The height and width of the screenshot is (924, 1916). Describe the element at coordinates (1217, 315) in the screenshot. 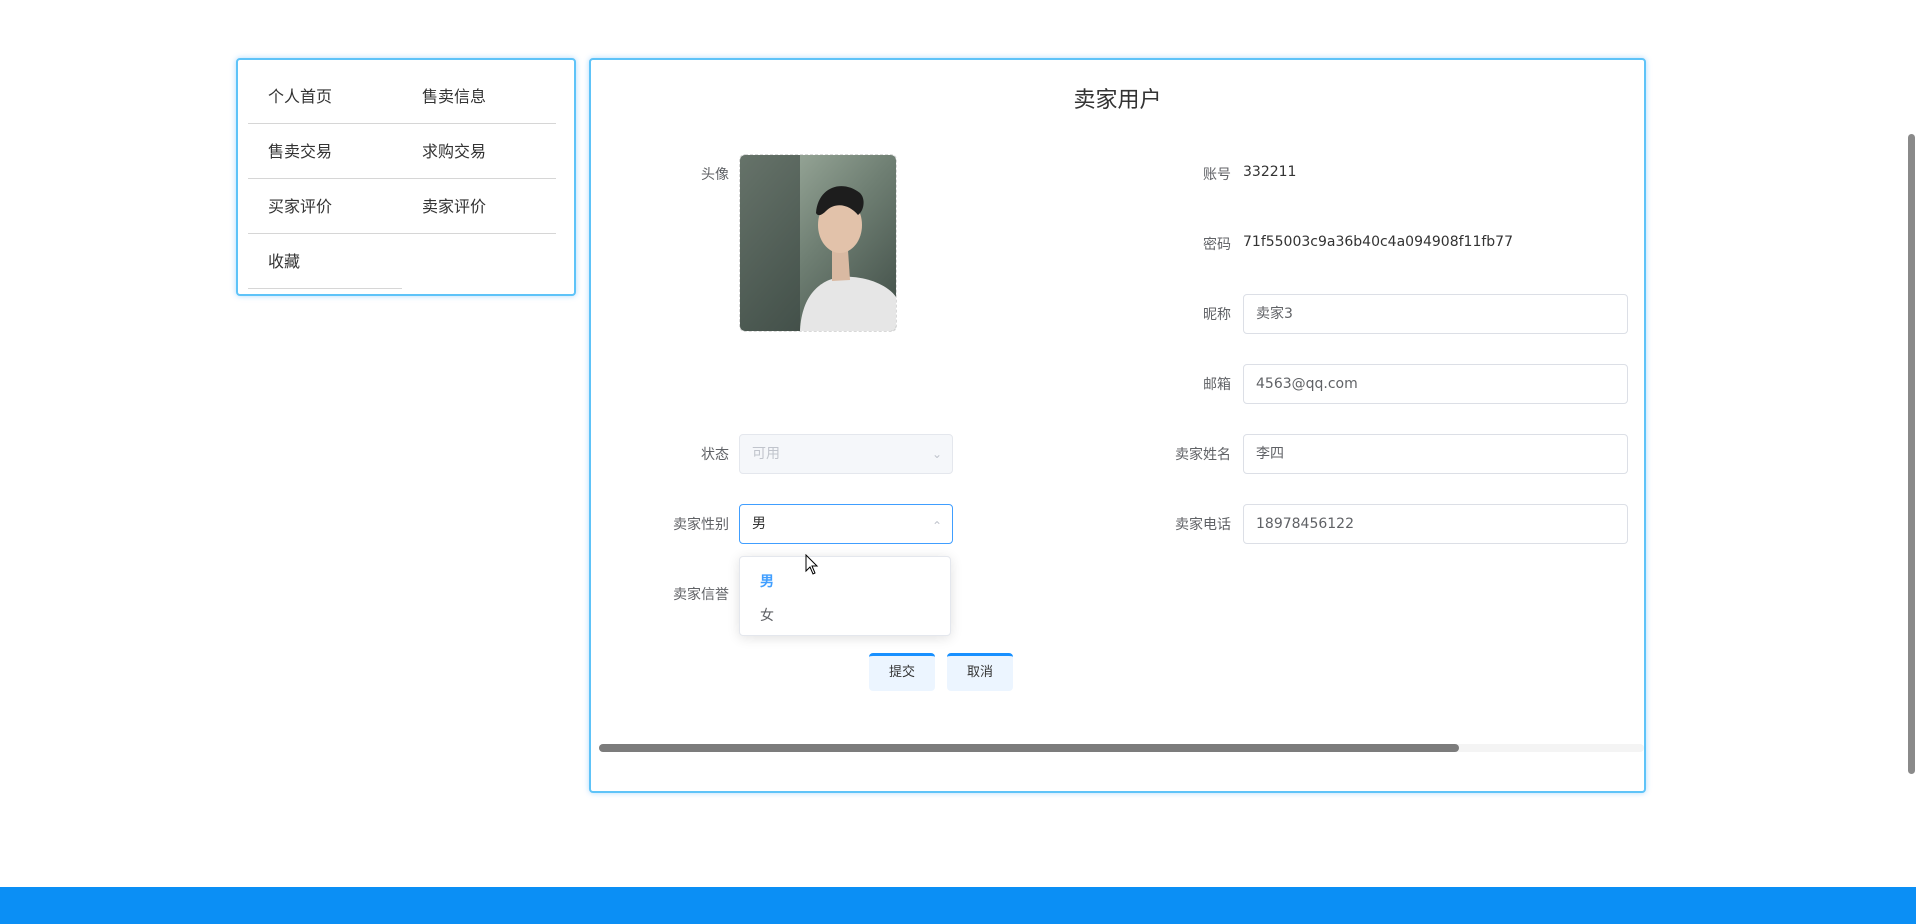

I see `nickname-label: 昵称` at that location.